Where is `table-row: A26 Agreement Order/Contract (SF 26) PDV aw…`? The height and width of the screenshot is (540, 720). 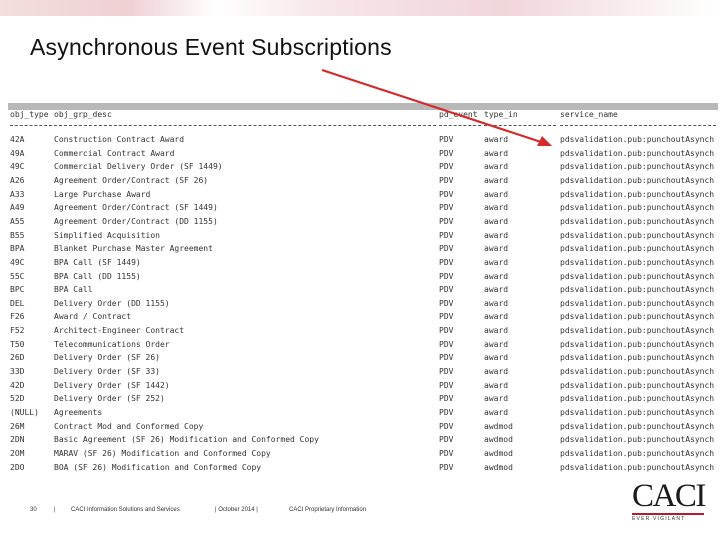 table-row: A26 Agreement Order/Contract (SF 26) PDV aw… is located at coordinates (363, 180).